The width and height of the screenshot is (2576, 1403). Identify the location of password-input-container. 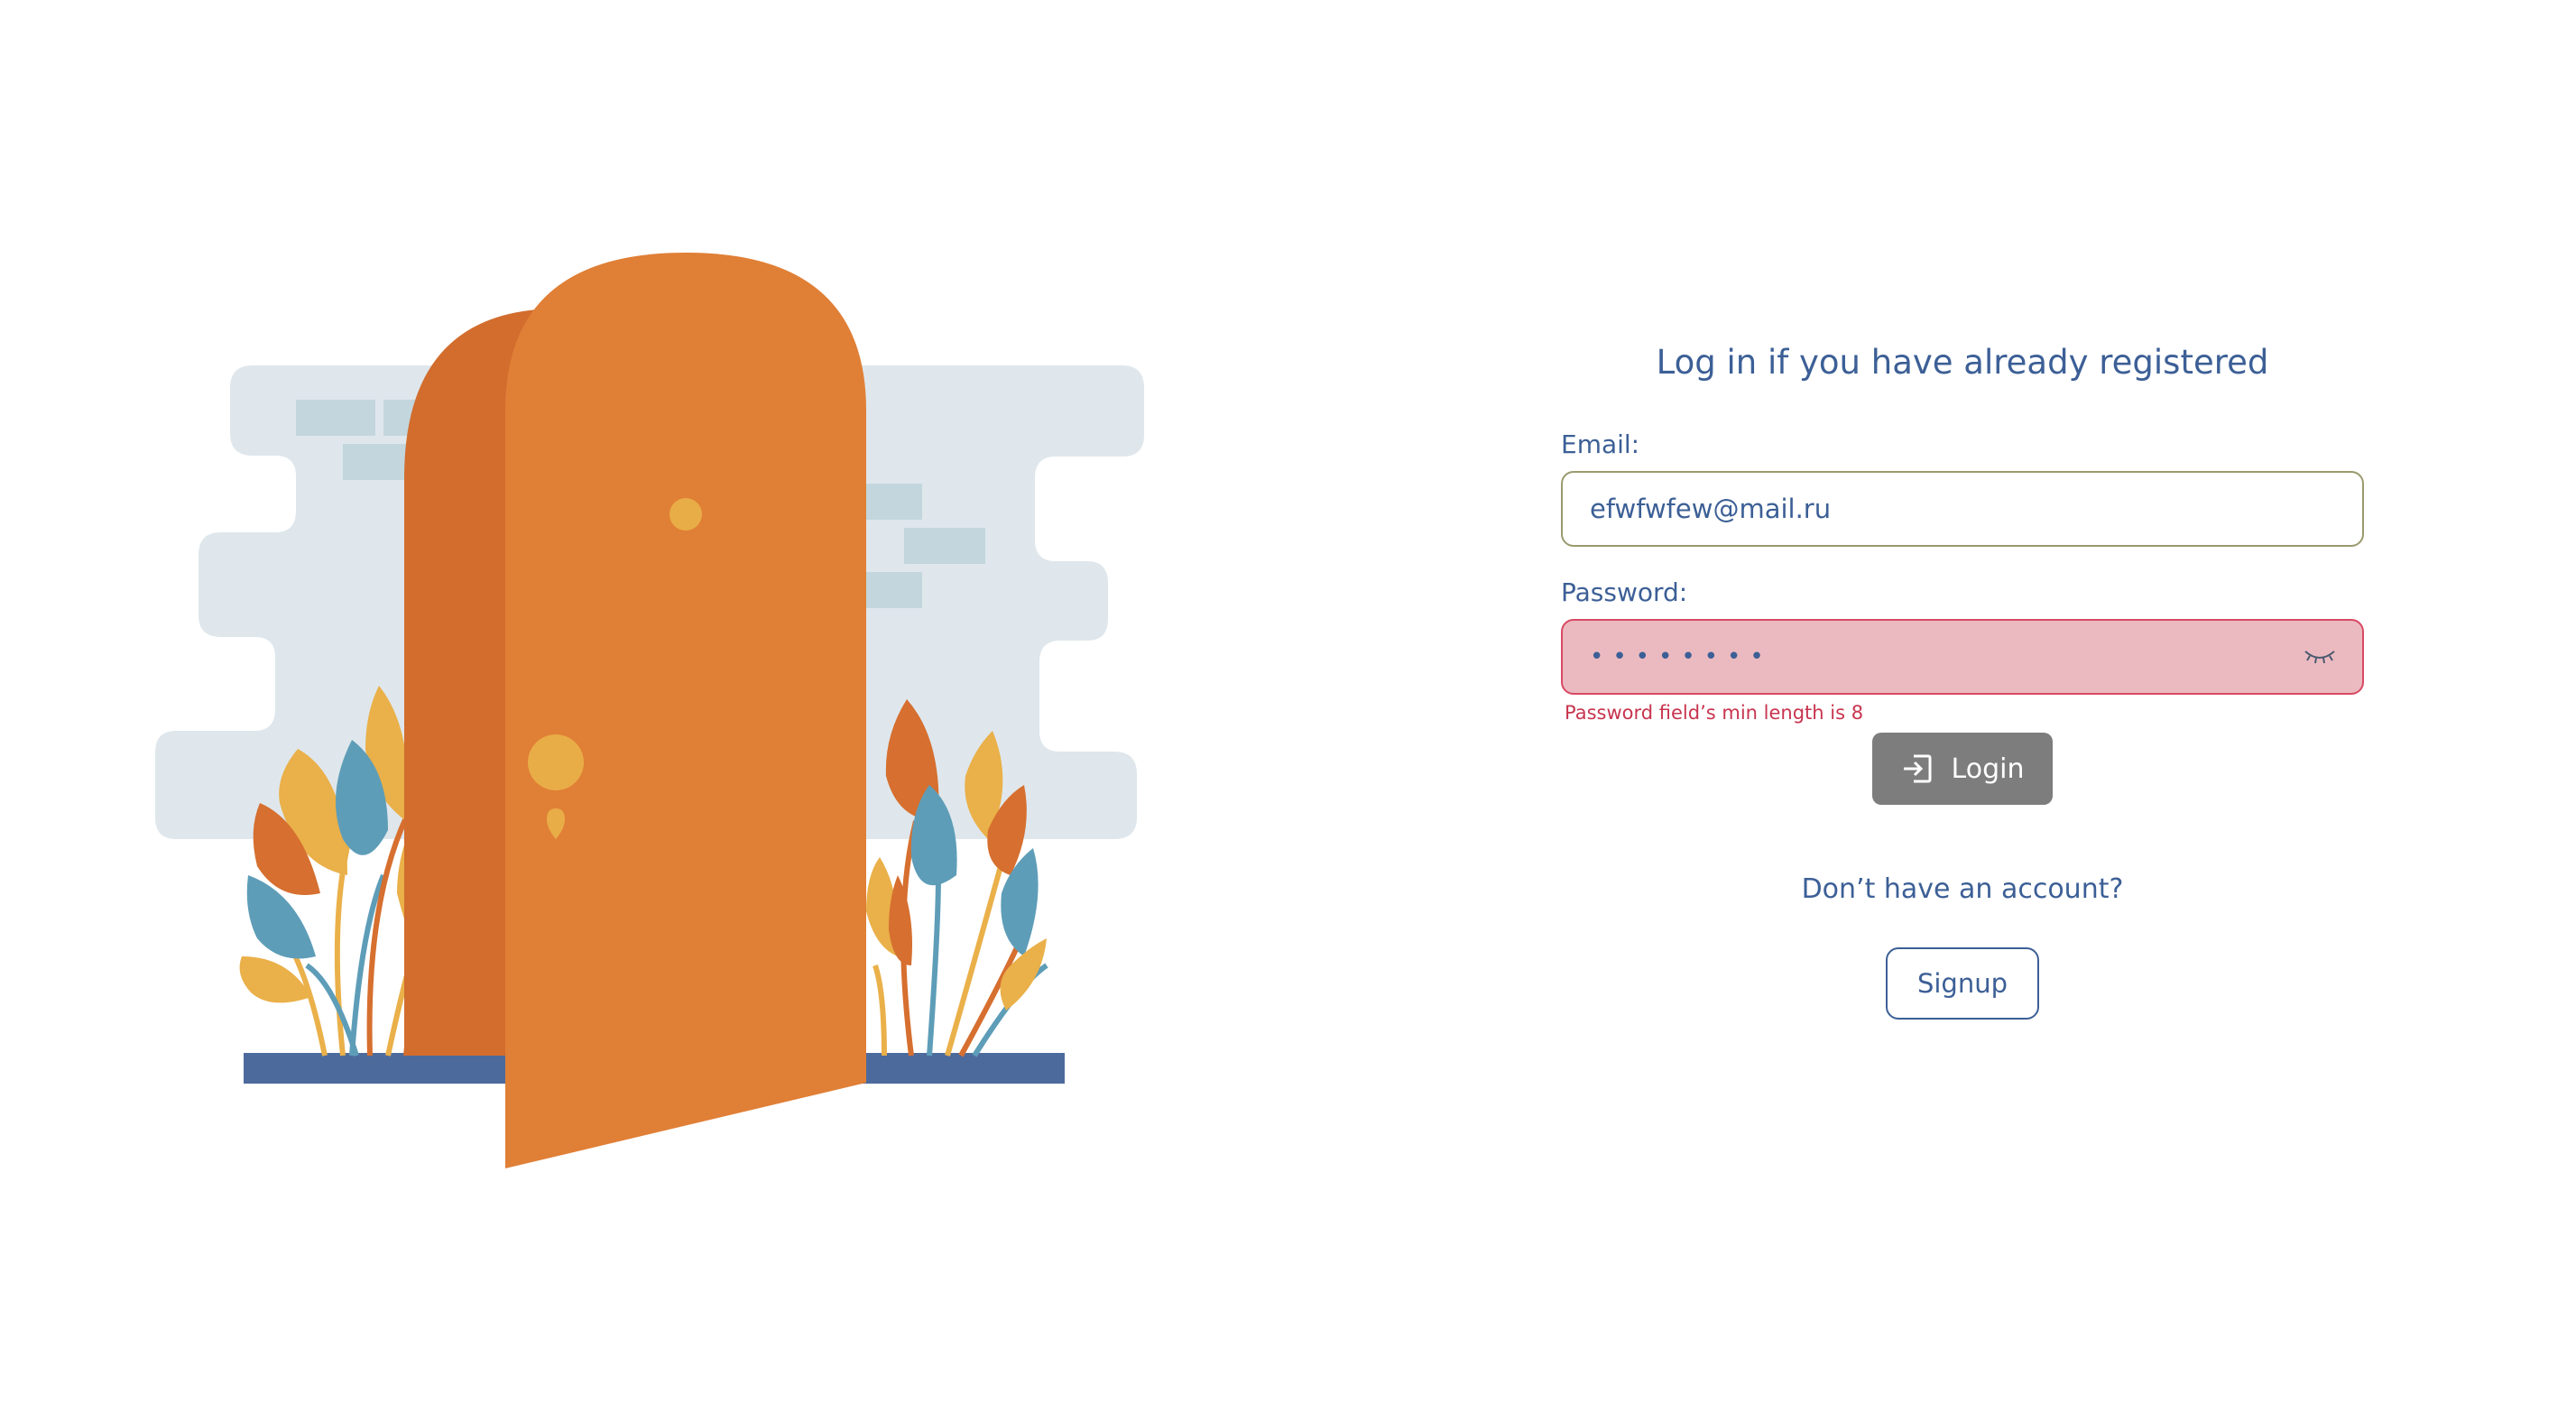
(1962, 657).